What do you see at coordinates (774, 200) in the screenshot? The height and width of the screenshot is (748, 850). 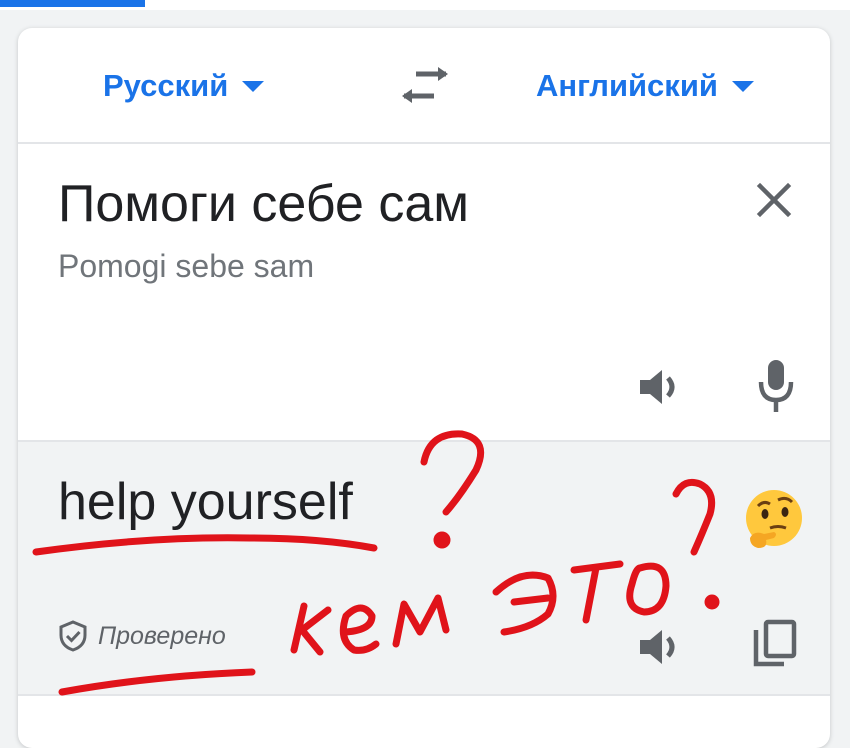 I see `close-icon` at bounding box center [774, 200].